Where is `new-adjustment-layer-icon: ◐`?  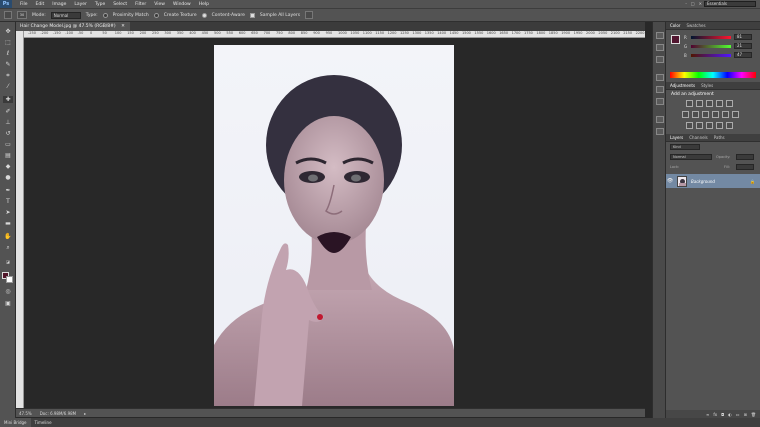 new-adjustment-layer-icon: ◐ is located at coordinates (730, 414).